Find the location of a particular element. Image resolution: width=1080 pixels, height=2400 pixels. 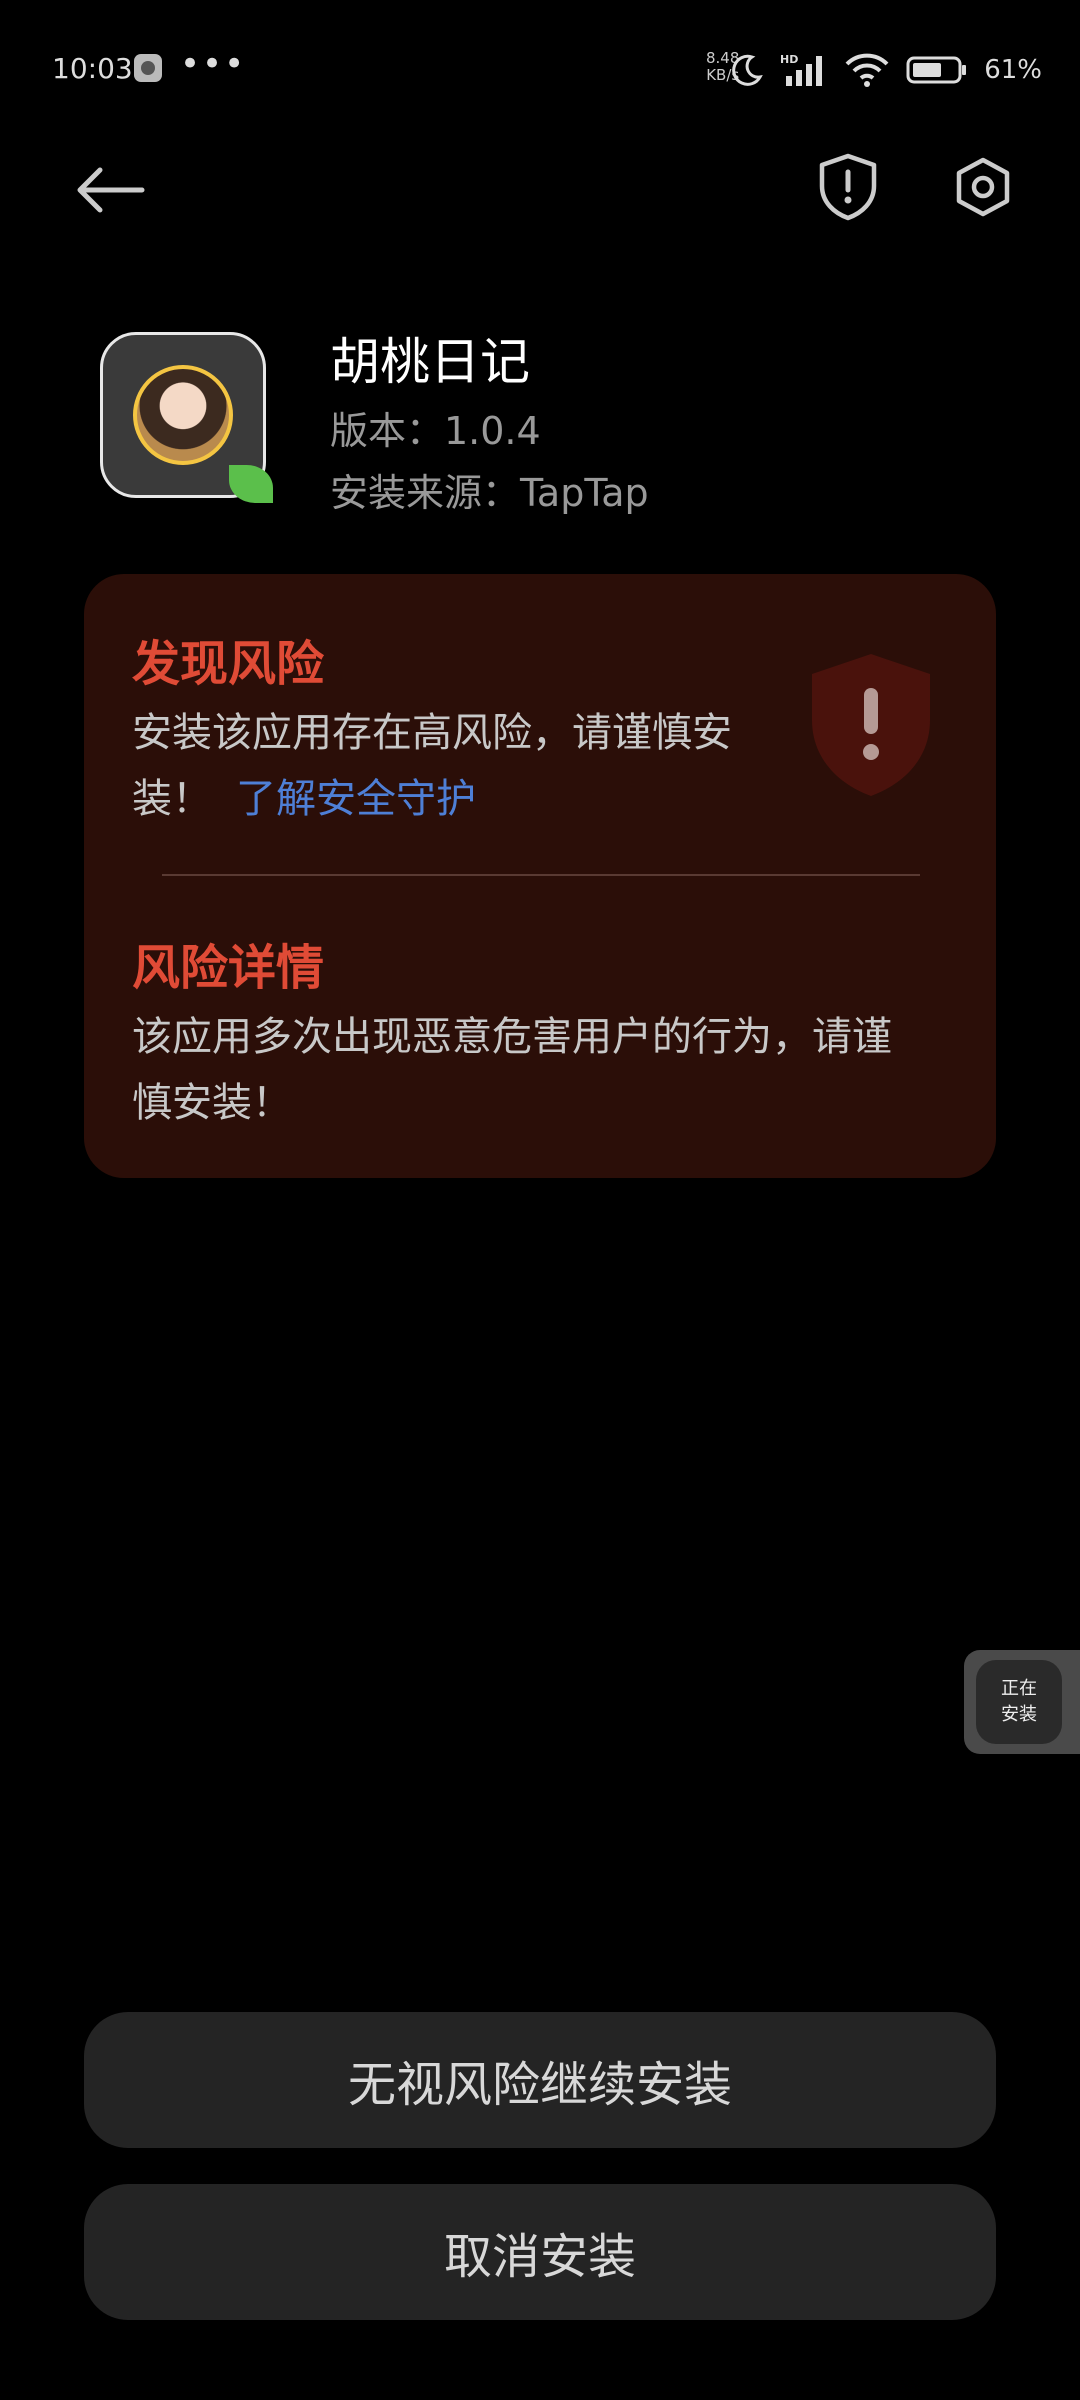

battery-percent: 61% is located at coordinates (1013, 70).